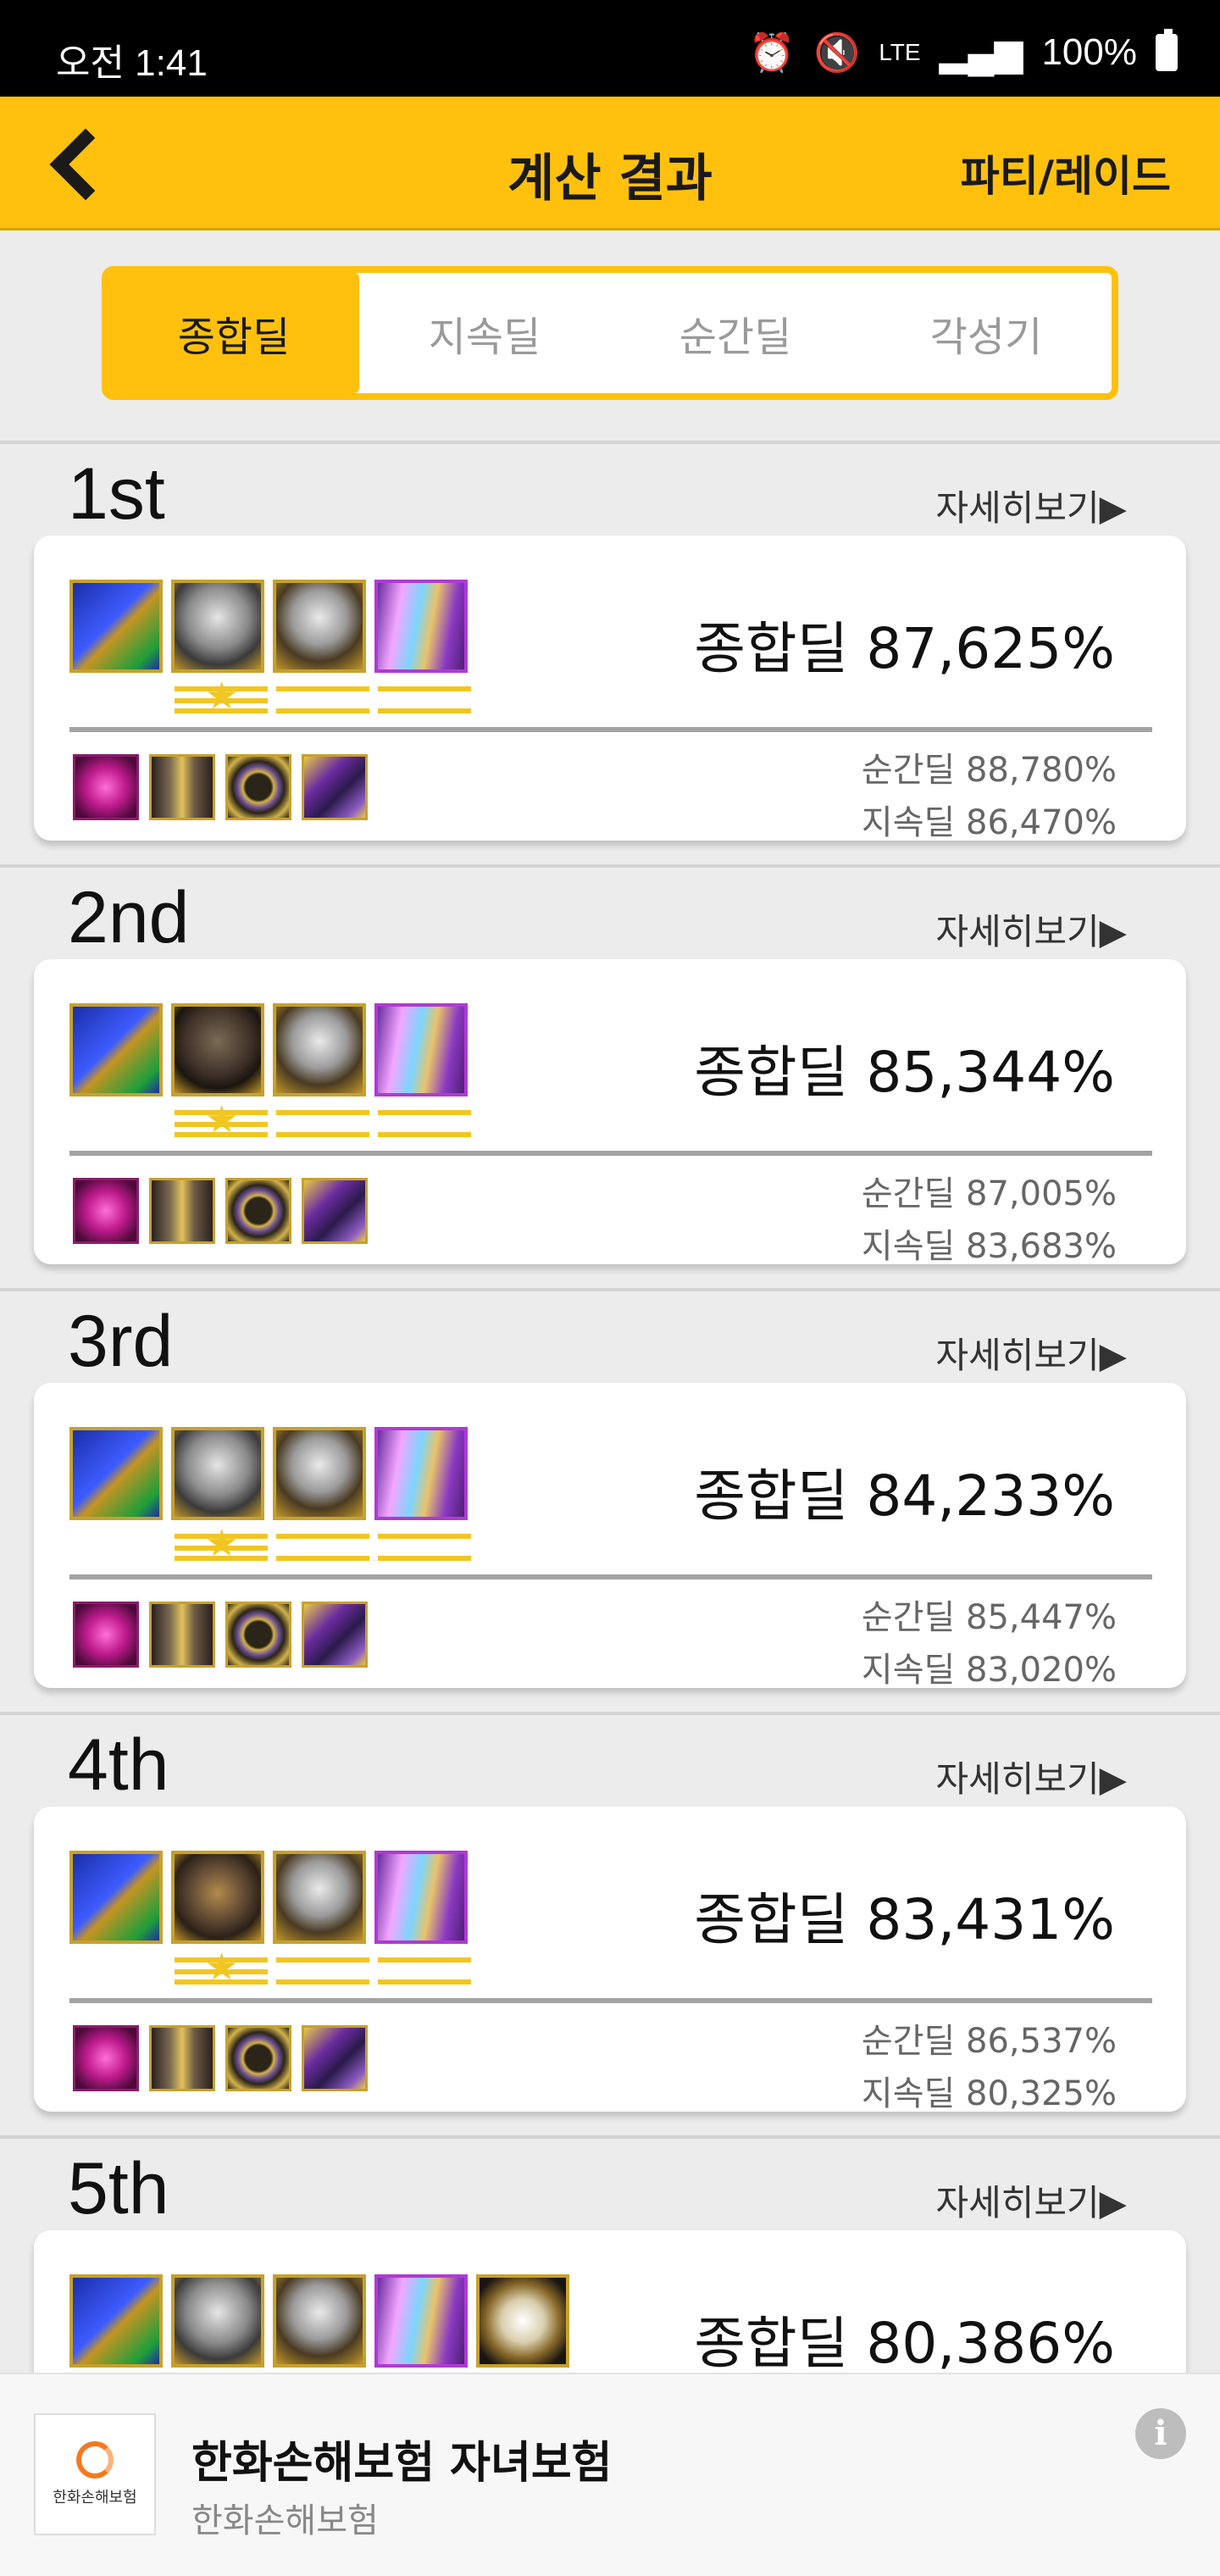 Image resolution: width=1220 pixels, height=2576 pixels. I want to click on result-card: ★ 종합딜 87,625% 순간딜 88,780% 지속딜 86,470%, so click(610, 689).